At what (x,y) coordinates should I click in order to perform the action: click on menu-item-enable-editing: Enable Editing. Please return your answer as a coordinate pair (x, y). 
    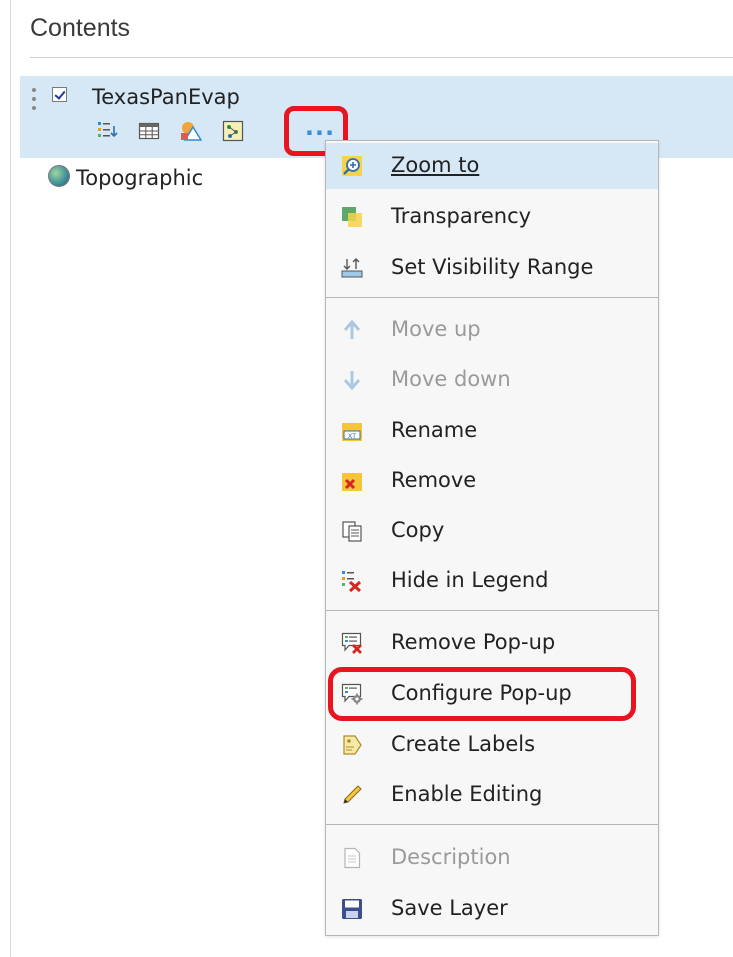
    Looking at the image, I should click on (492, 795).